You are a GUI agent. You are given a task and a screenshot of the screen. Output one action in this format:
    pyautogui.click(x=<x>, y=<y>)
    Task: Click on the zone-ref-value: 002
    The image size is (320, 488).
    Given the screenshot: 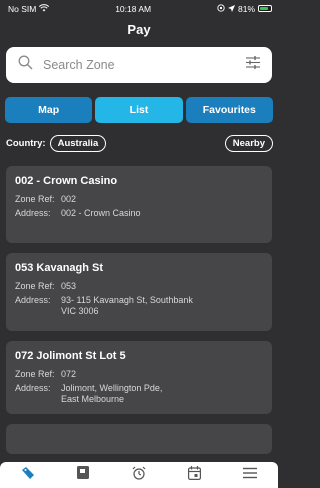 What is the action you would take?
    pyautogui.click(x=69, y=199)
    